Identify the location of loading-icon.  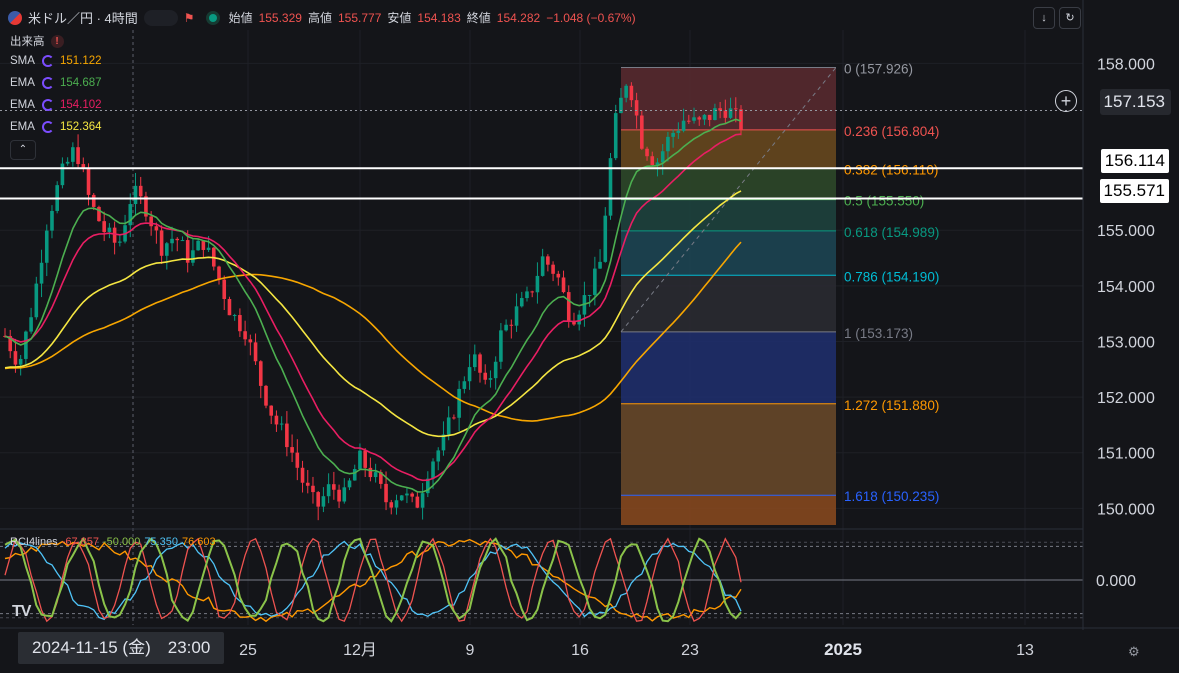
(48, 127).